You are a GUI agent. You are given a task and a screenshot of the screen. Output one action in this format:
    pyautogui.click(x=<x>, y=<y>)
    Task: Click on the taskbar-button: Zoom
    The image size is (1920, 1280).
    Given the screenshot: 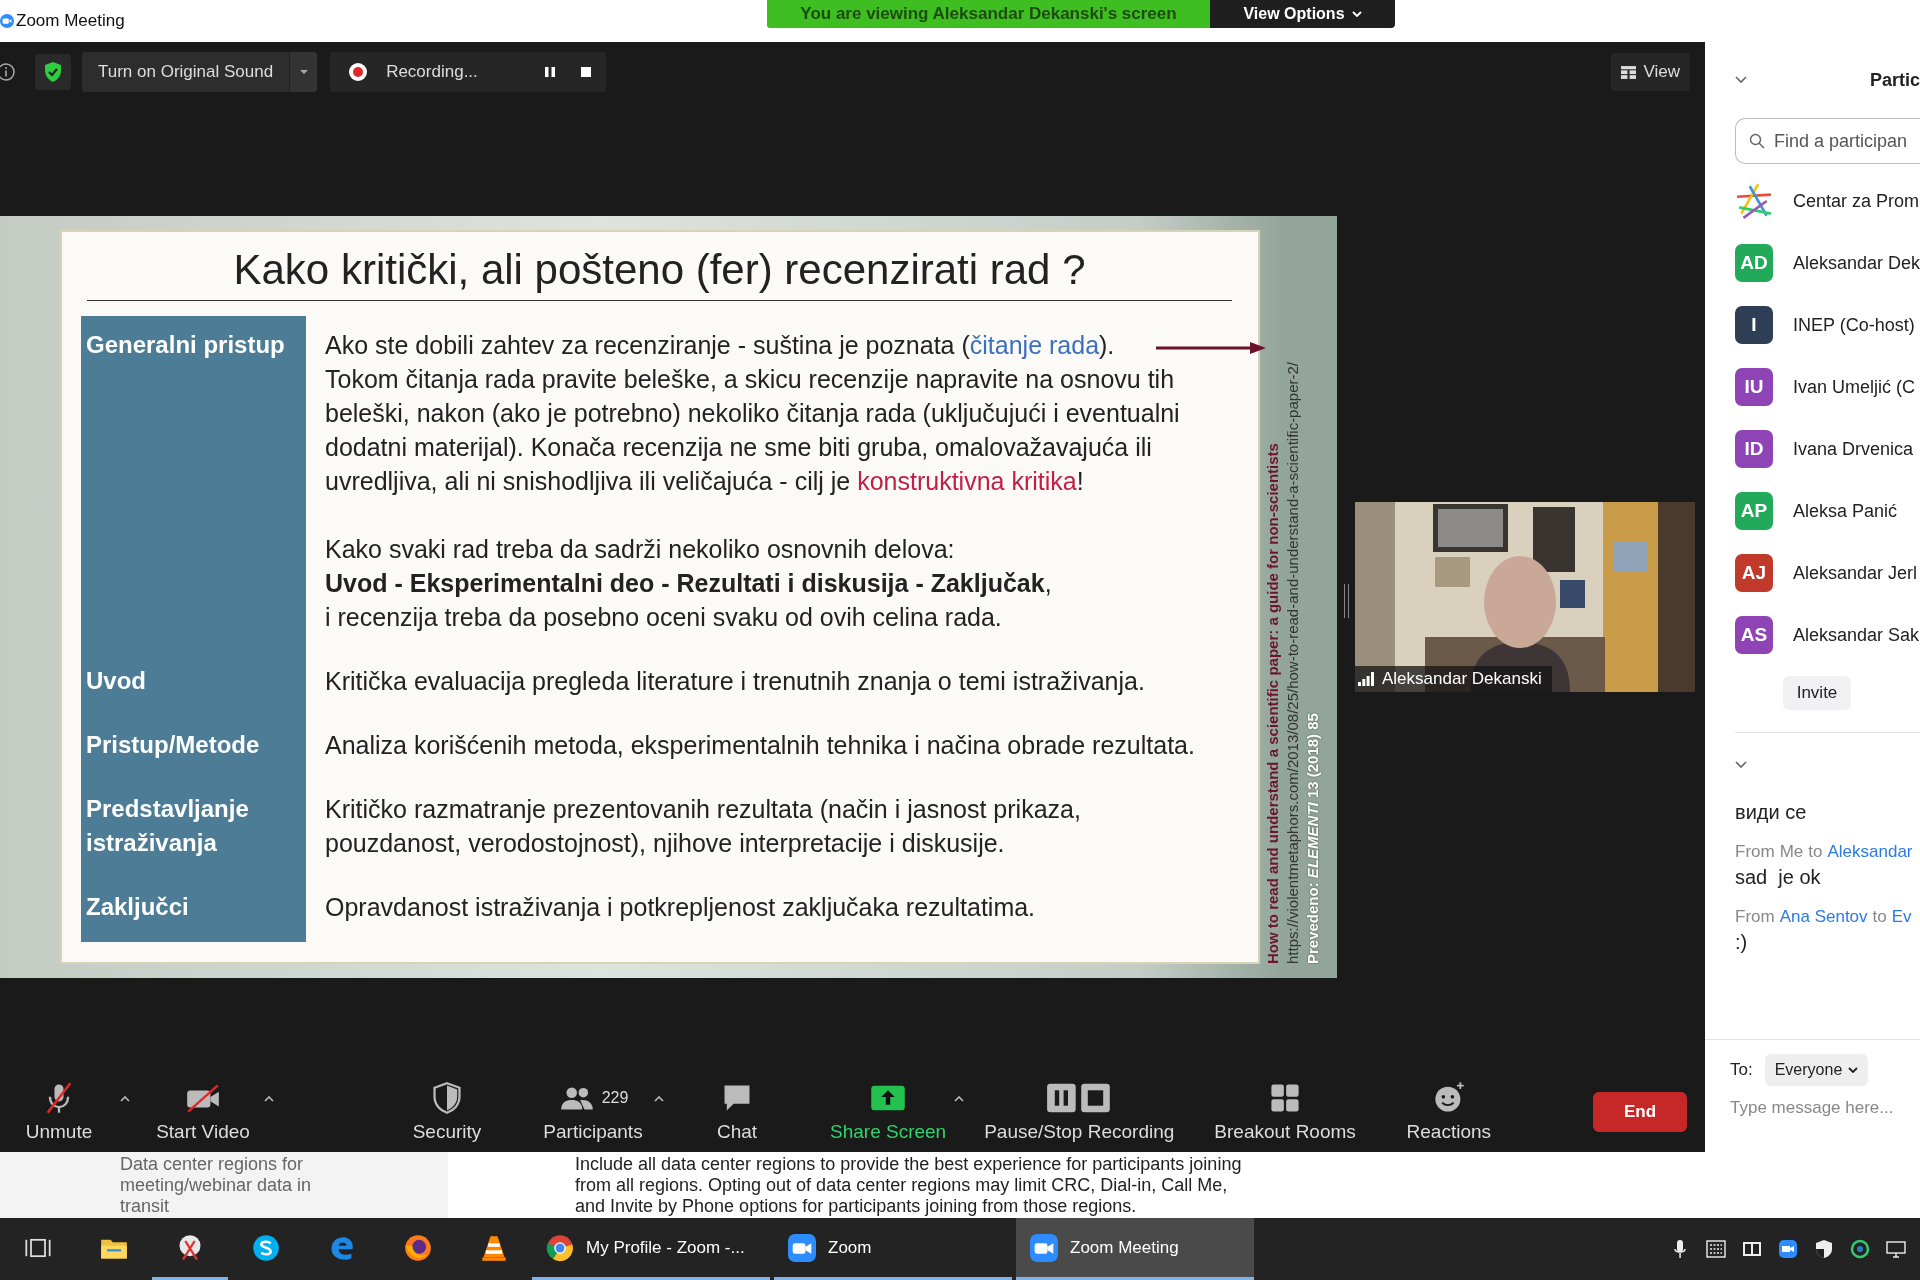 What is the action you would take?
    pyautogui.click(x=893, y=1249)
    